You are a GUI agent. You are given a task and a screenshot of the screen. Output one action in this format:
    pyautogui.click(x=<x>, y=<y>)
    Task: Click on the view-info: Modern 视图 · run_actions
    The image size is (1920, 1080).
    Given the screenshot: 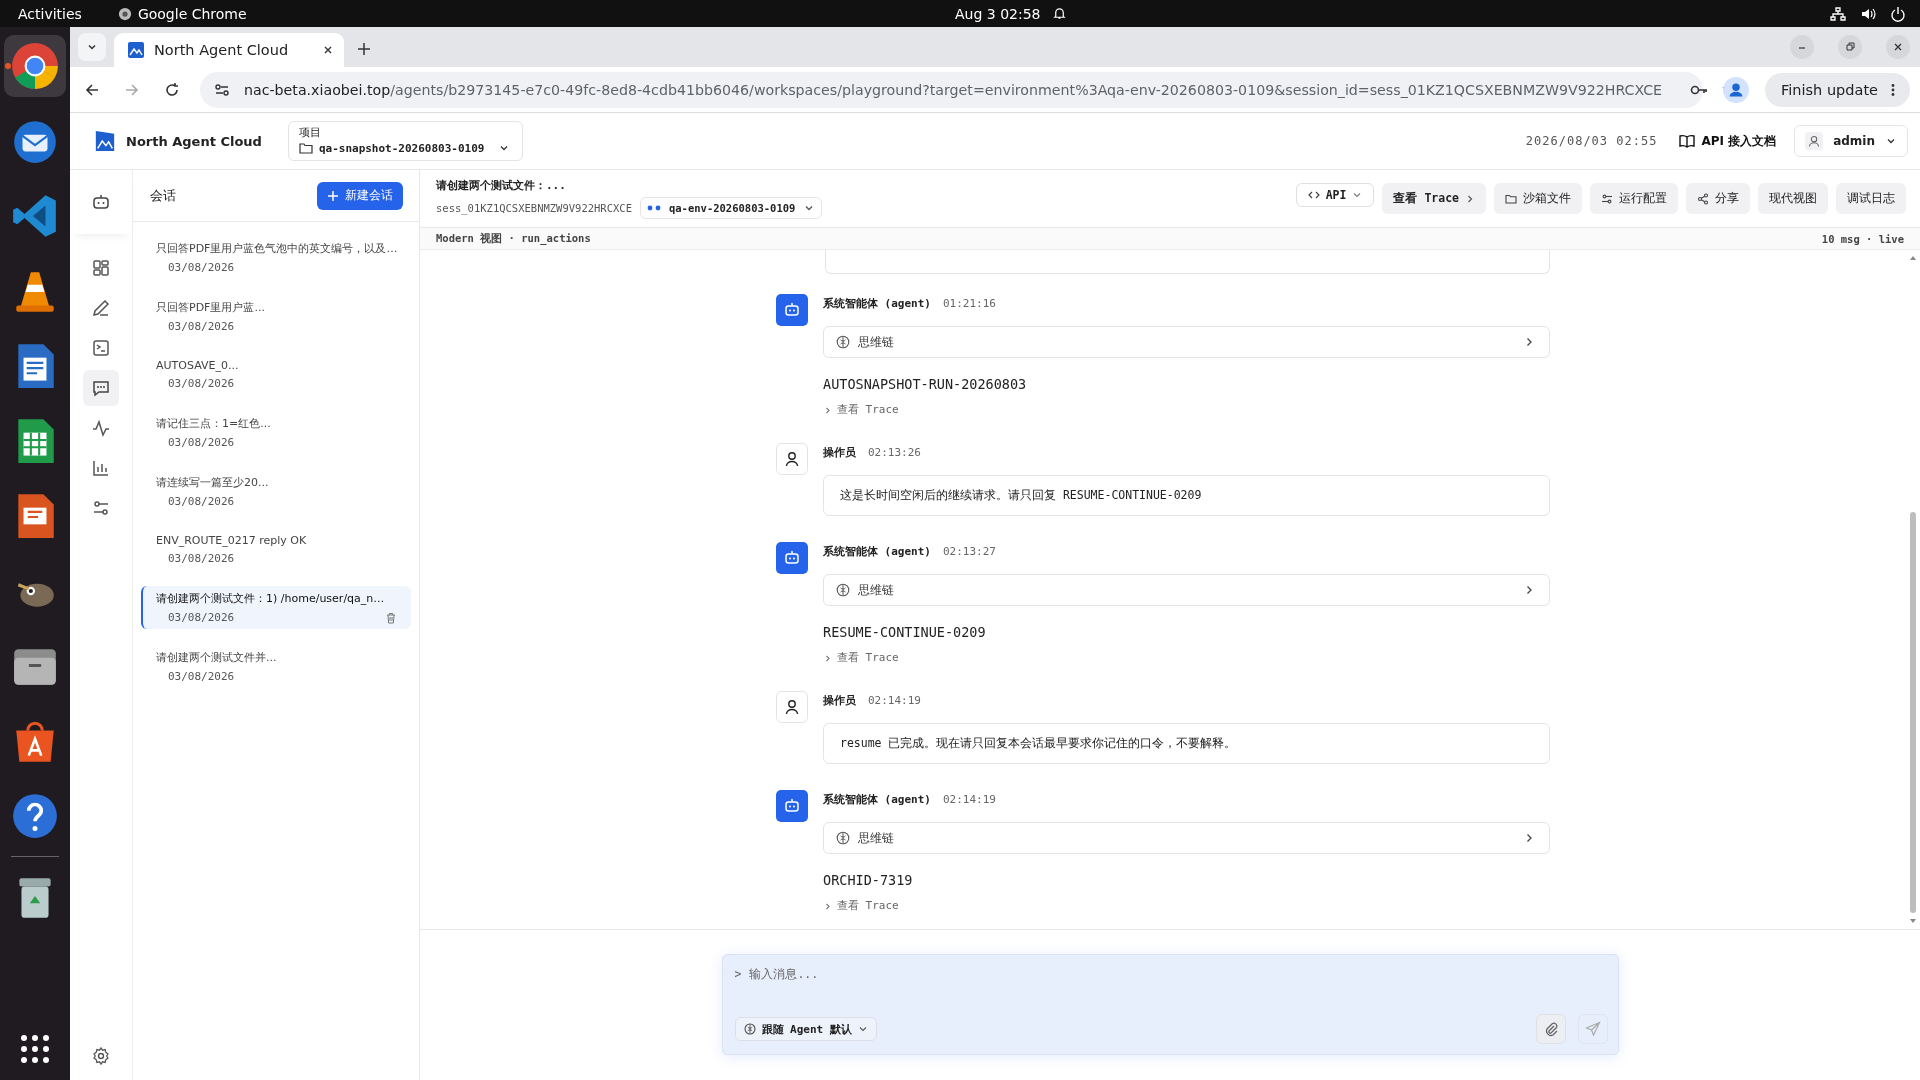 What is the action you would take?
    pyautogui.click(x=513, y=238)
    